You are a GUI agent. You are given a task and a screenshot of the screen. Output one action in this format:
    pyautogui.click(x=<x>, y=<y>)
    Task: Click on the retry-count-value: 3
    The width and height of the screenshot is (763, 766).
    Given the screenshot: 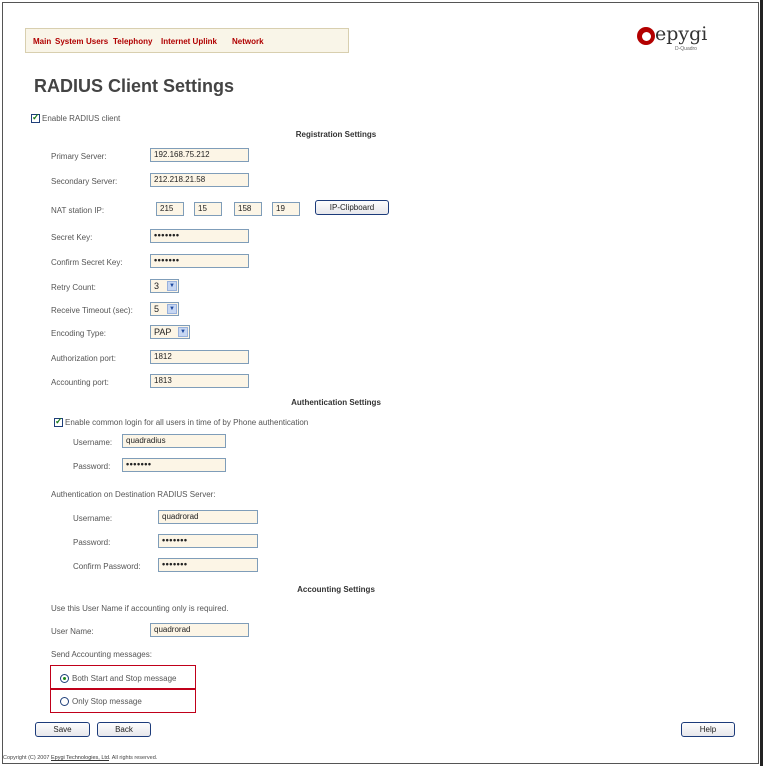 What is the action you would take?
    pyautogui.click(x=157, y=286)
    